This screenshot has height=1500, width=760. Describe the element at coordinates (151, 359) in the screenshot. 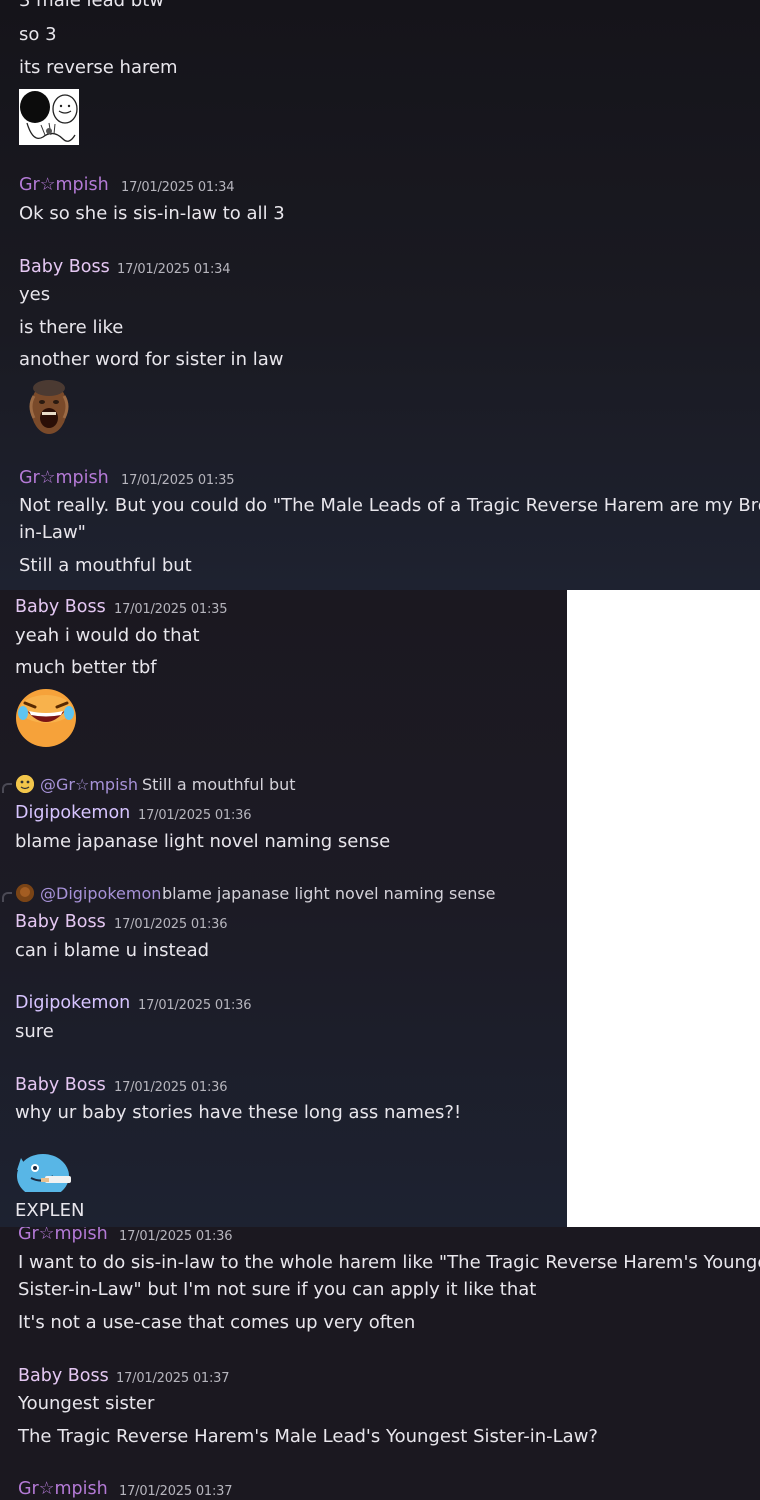

I see `message-line: another word for sister in law` at that location.